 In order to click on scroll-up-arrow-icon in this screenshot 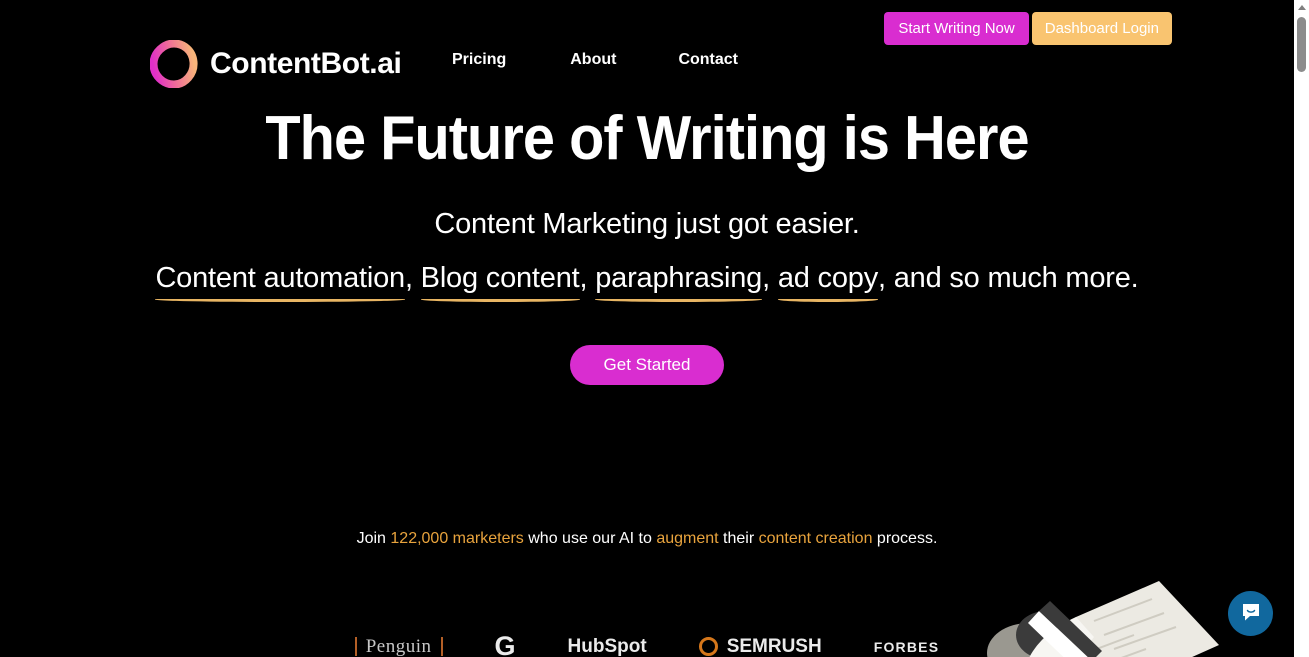, I will do `click(1301, 7)`.